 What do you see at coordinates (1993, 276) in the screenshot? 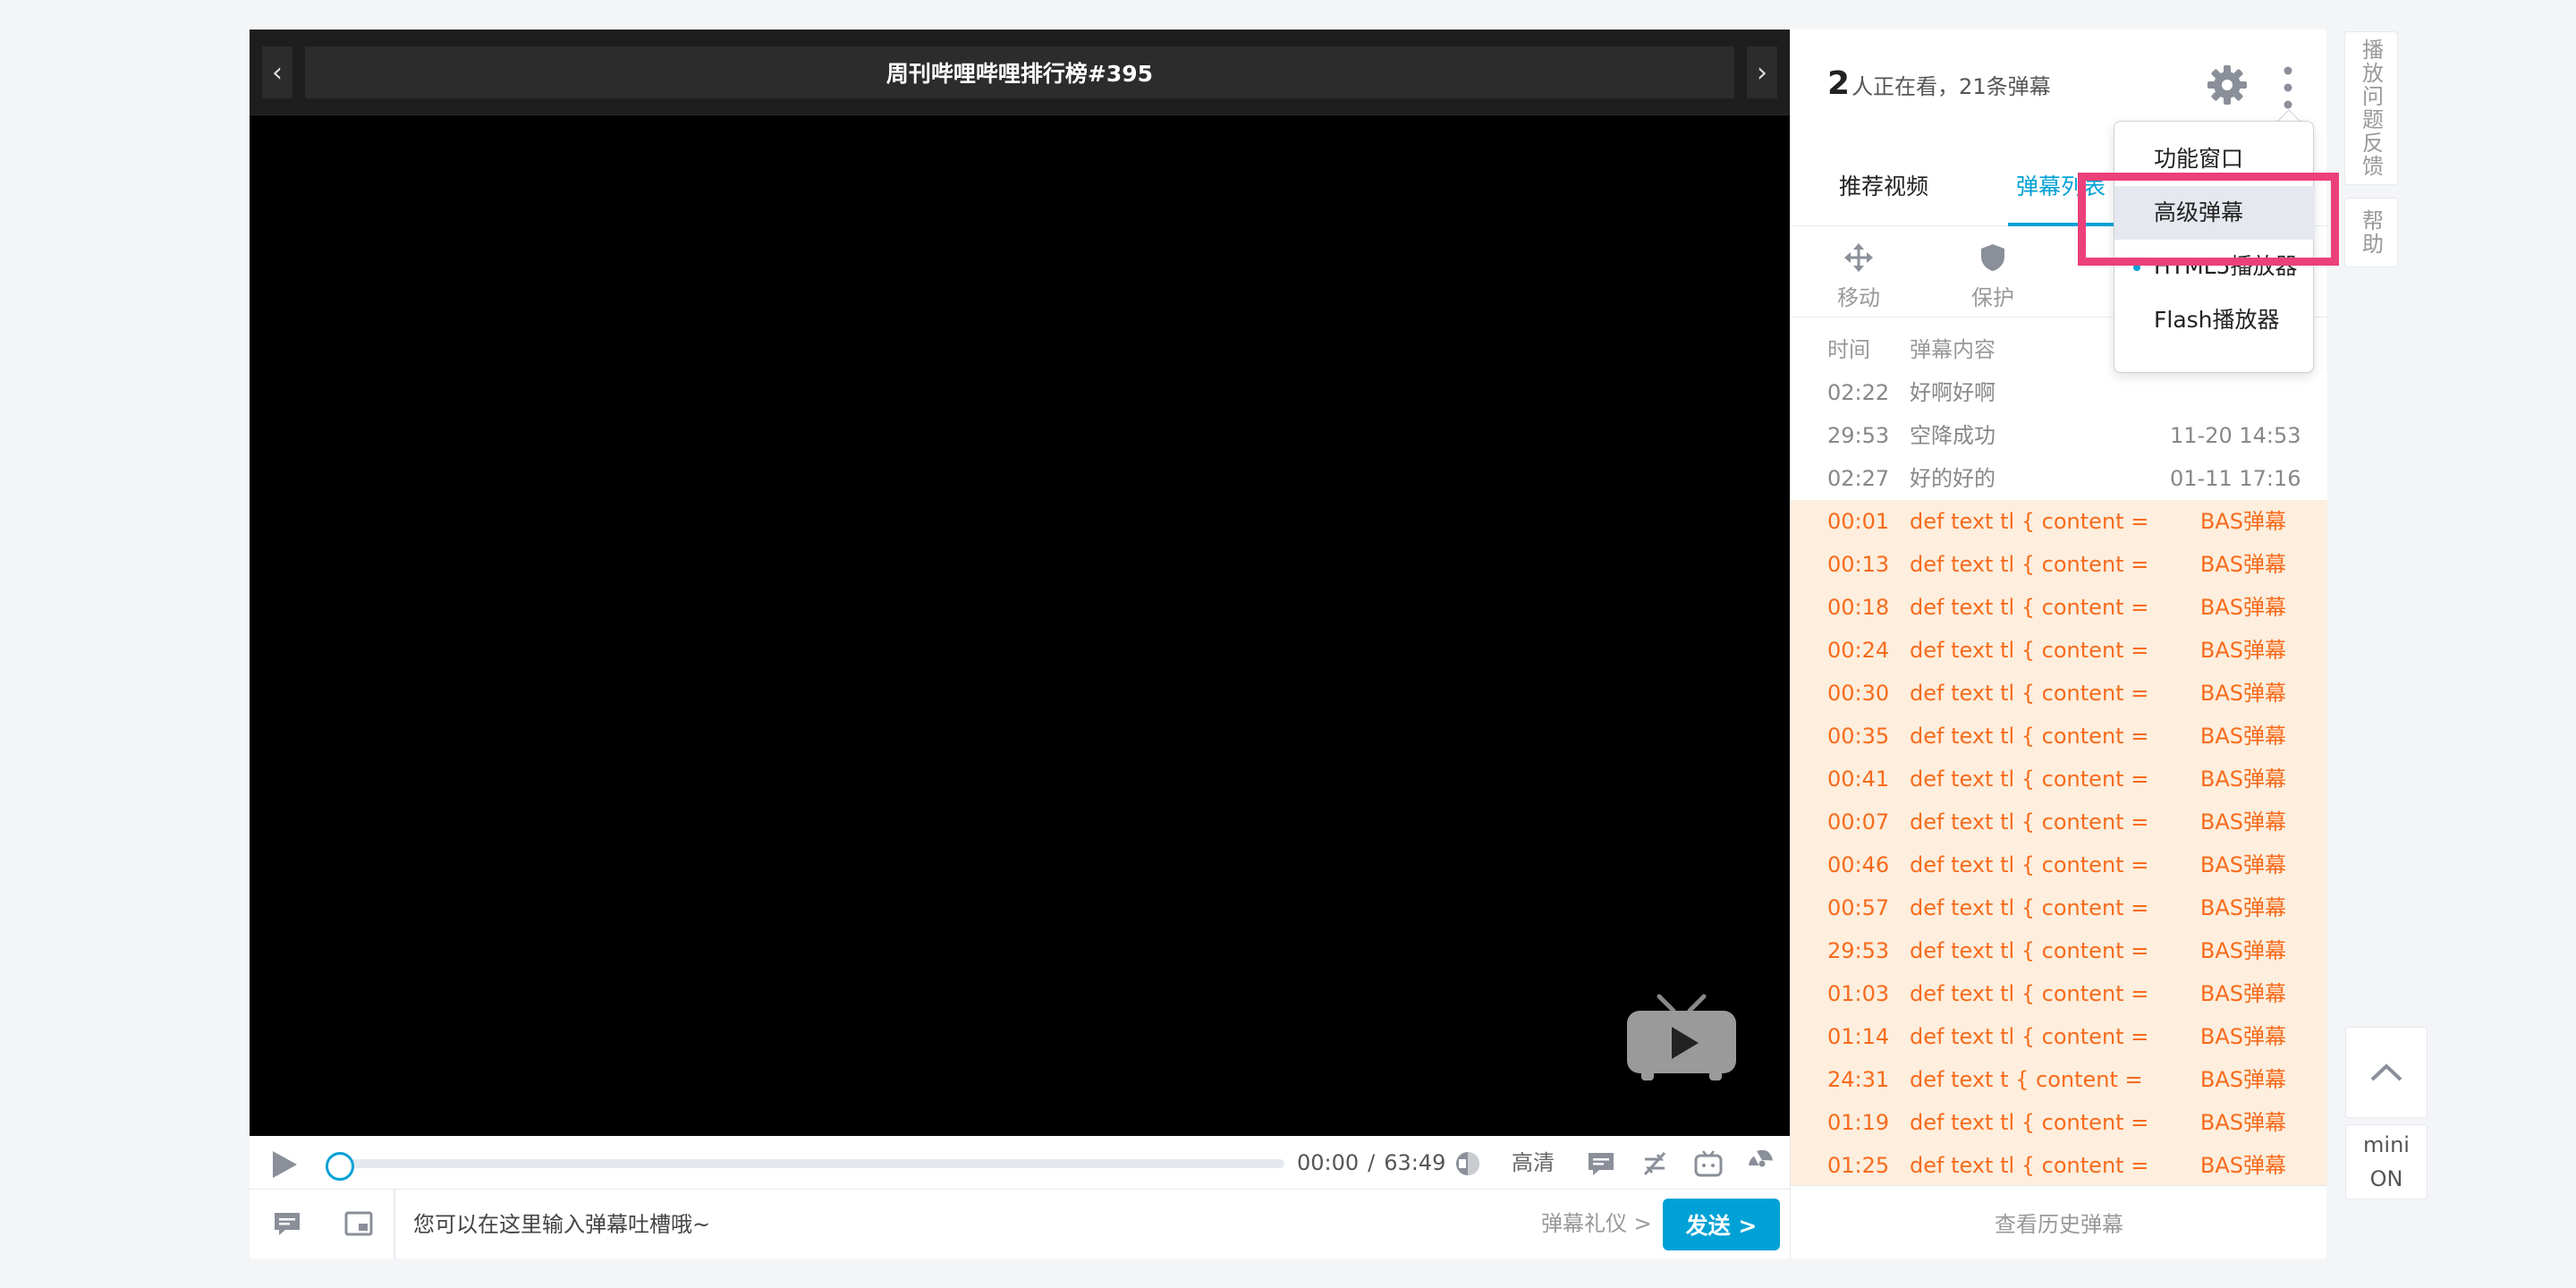
I see `protect-tool-button: 保护` at bounding box center [1993, 276].